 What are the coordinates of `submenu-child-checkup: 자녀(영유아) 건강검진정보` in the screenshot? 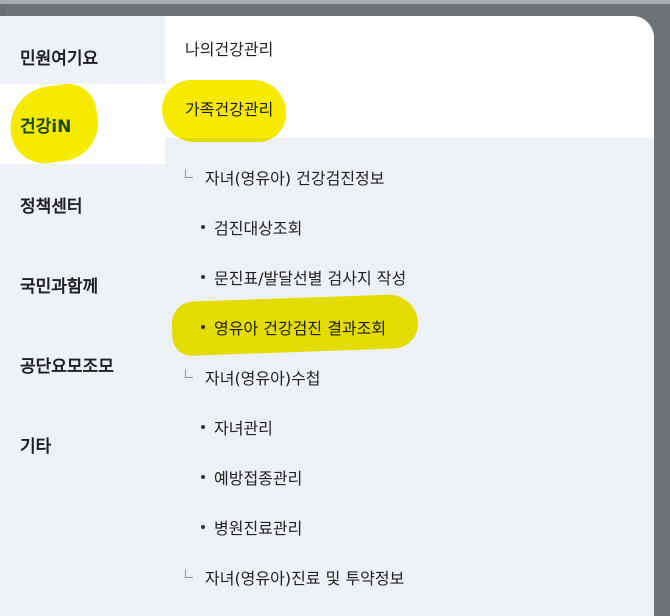 It's located at (285, 177).